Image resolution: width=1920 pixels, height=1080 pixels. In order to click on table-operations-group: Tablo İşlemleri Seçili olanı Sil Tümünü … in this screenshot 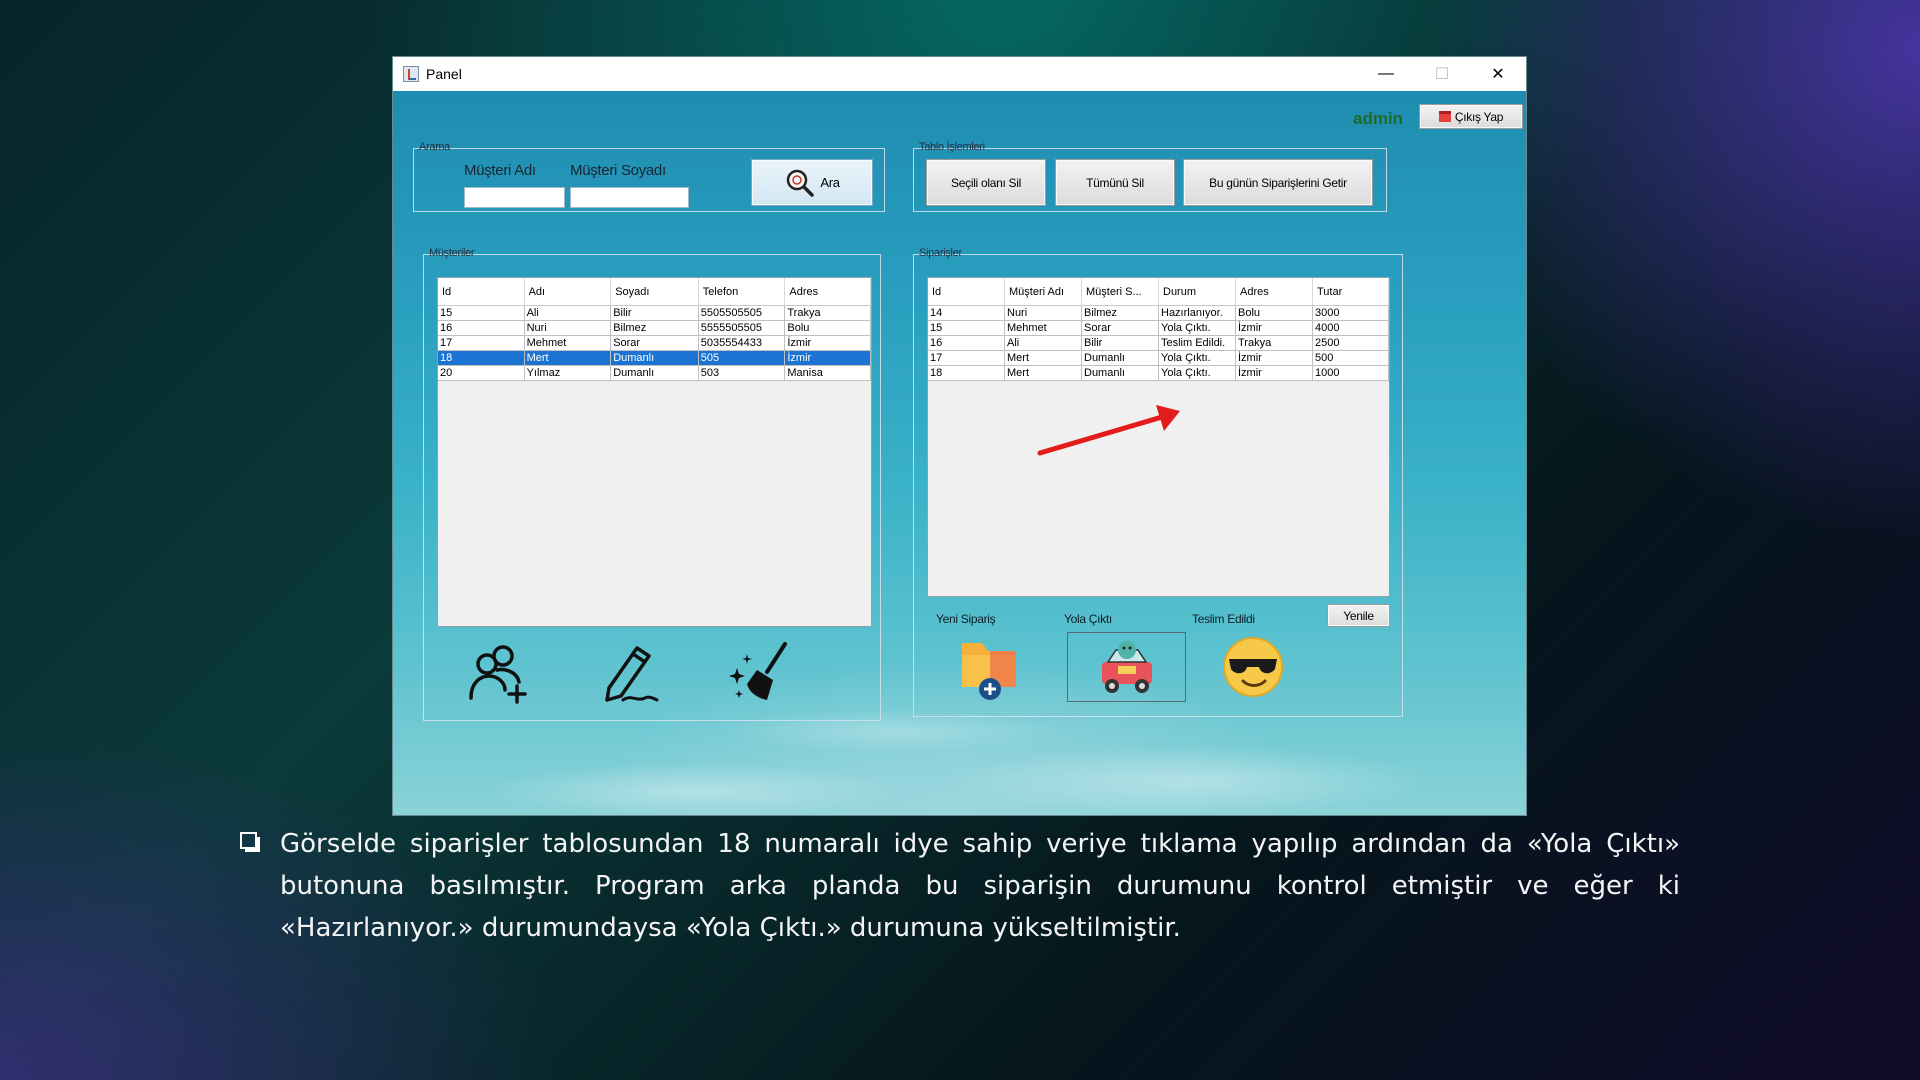, I will do `click(1150, 176)`.